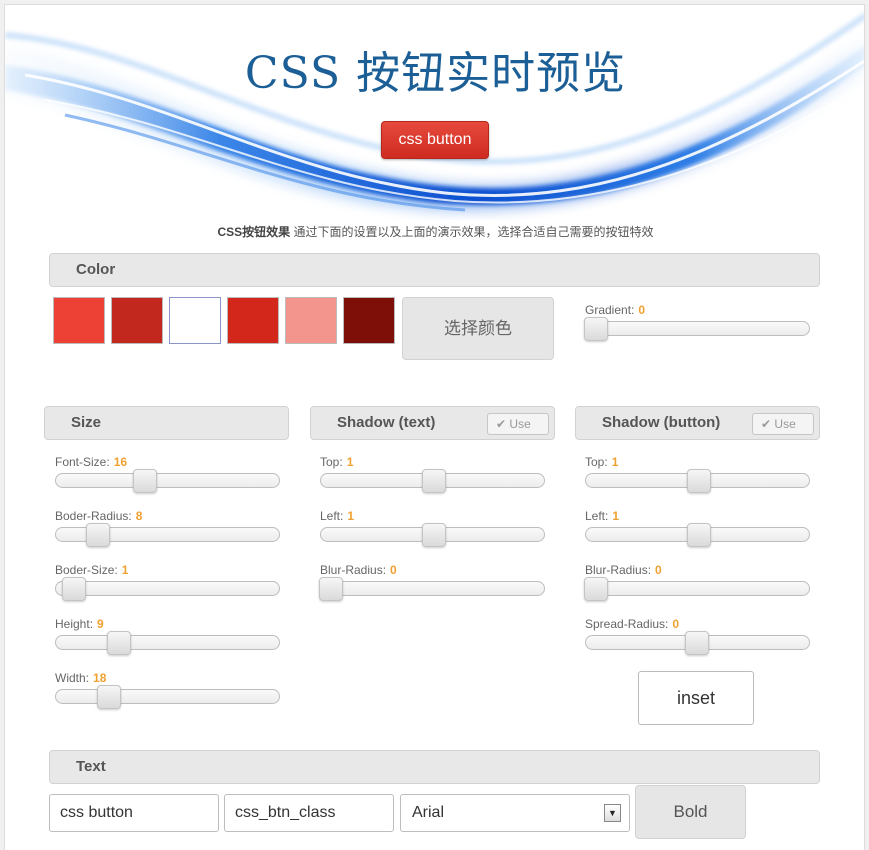 This screenshot has width=869, height=850. I want to click on border-size-label-text: Boder-Size:, so click(86, 570).